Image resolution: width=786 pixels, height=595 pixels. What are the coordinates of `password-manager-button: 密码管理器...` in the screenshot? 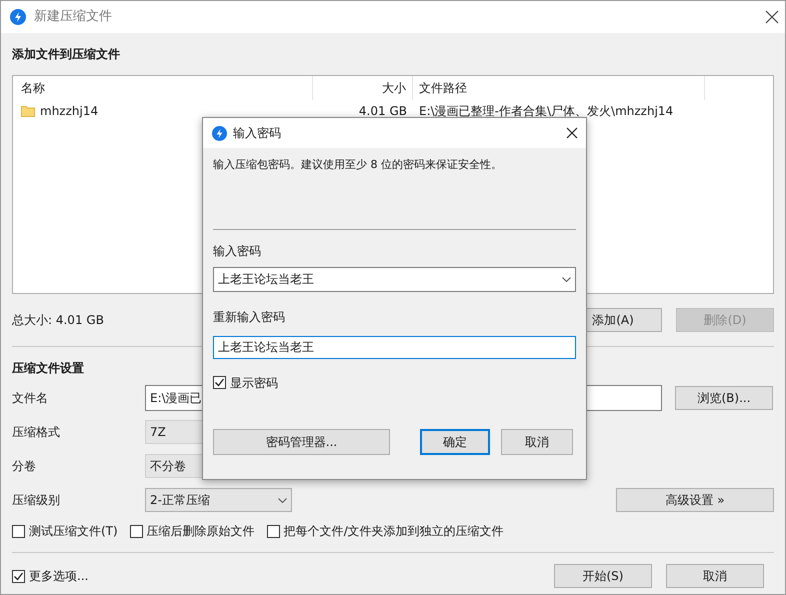 It's located at (301, 441).